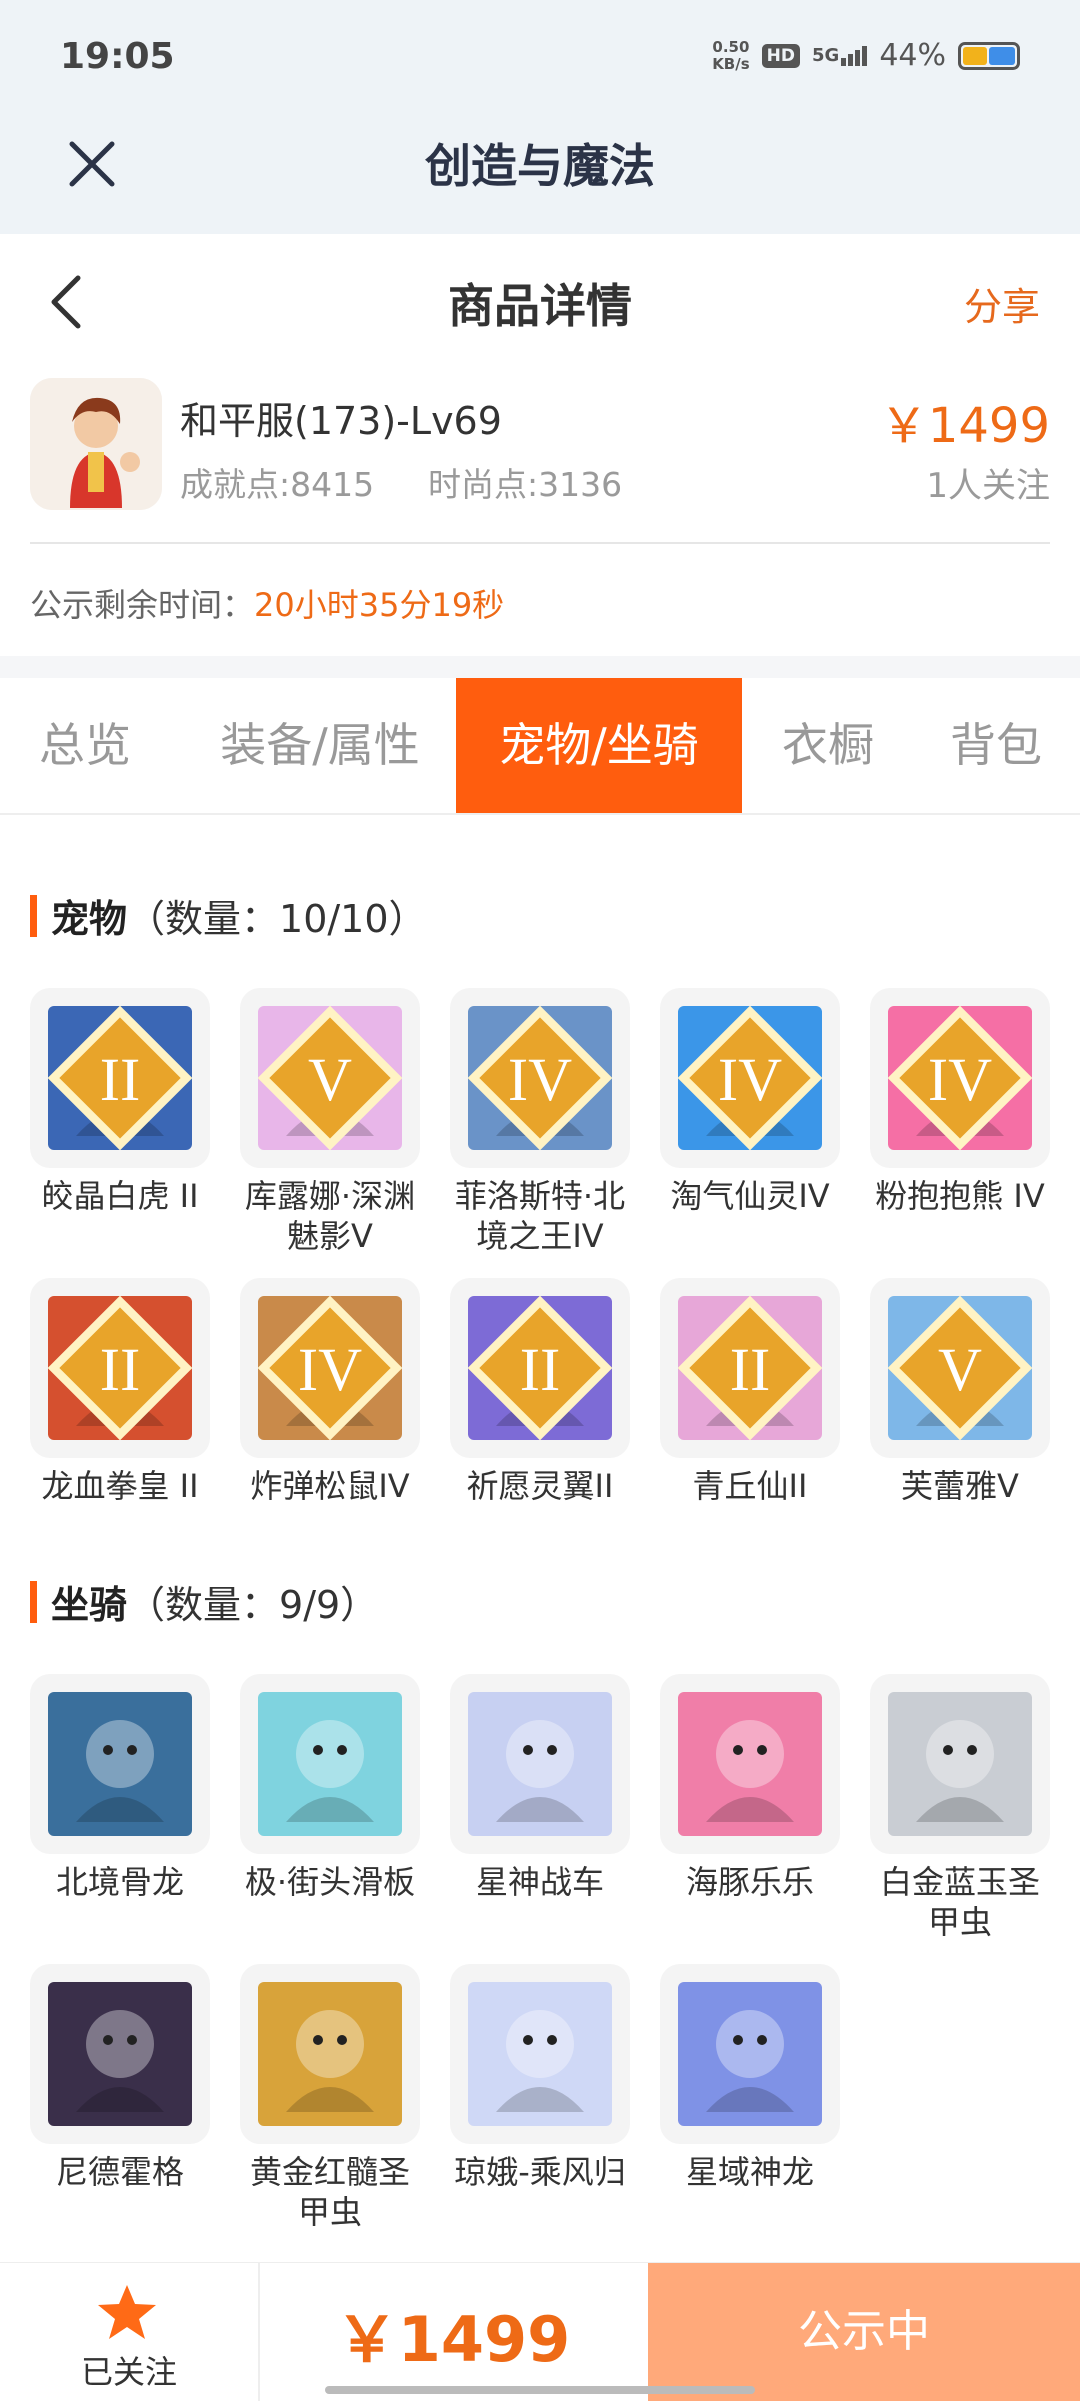 This screenshot has height=2401, width=1080. Describe the element at coordinates (959, 1902) in the screenshot. I see `mount-name: 白金蓝玉圣甲虫` at that location.